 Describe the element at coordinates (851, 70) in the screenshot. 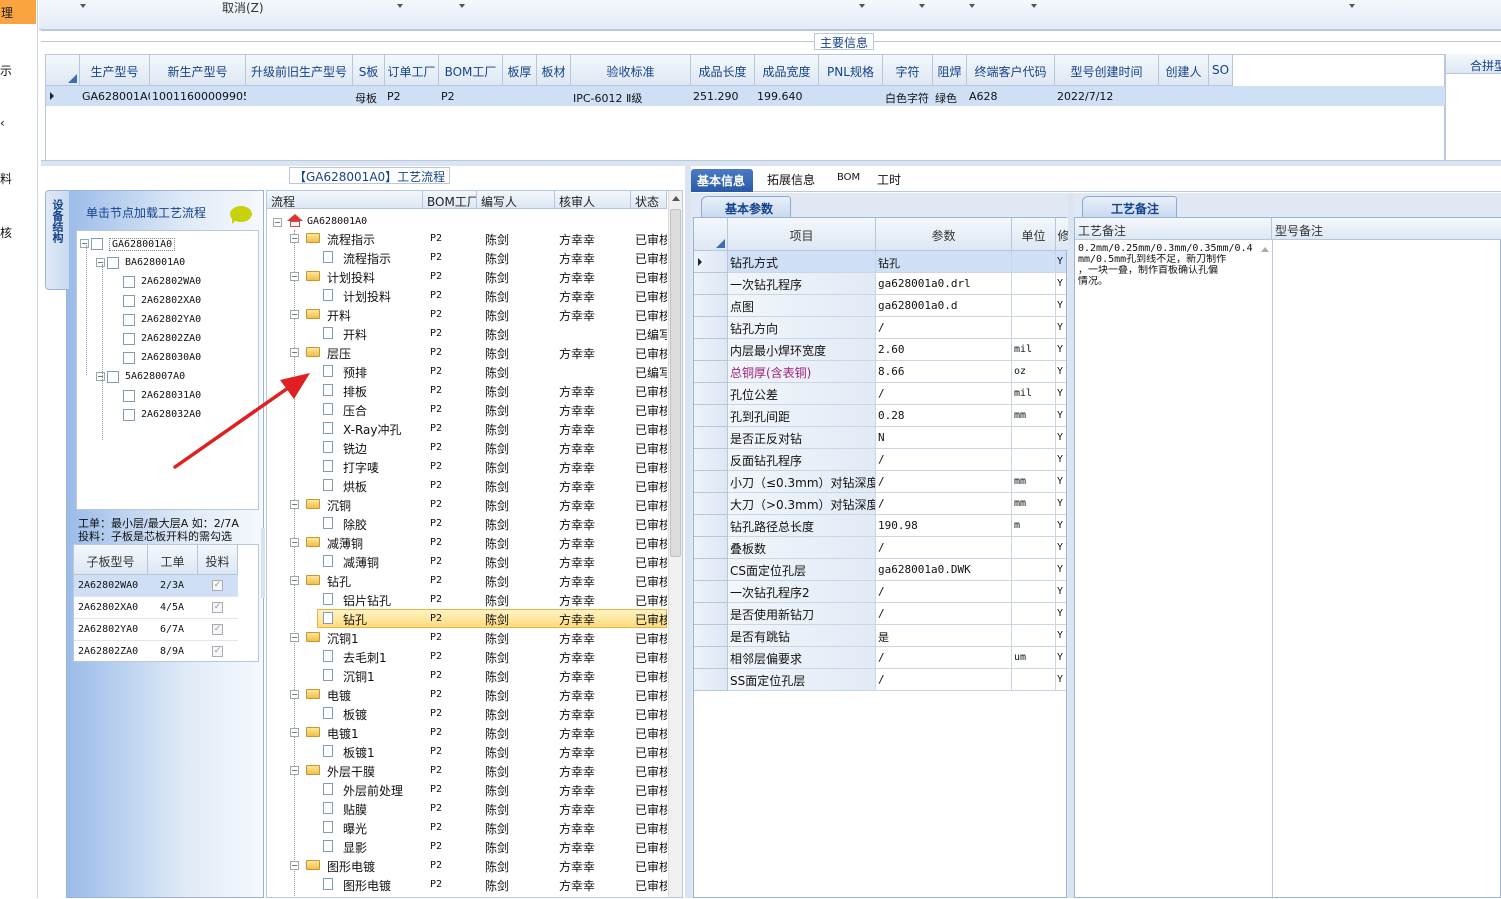

I see `column-header: PNL规格` at that location.